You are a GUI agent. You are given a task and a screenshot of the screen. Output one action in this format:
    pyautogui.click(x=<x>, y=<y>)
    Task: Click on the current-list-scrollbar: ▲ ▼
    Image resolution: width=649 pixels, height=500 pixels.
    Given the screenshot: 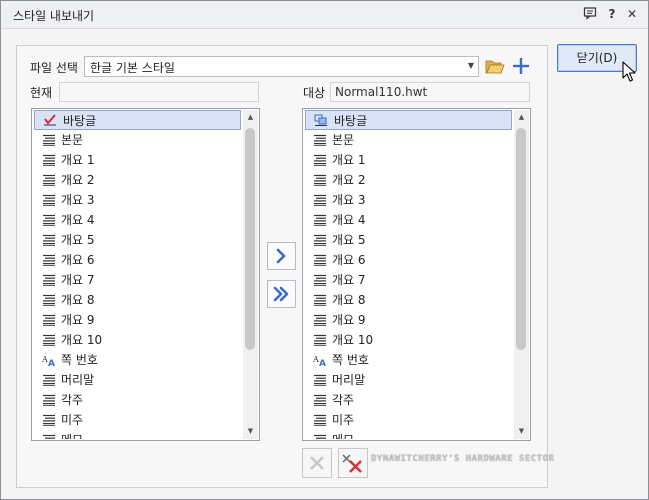 What is the action you would take?
    pyautogui.click(x=250, y=274)
    